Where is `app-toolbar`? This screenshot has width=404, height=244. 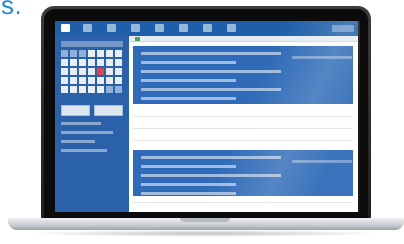
app-toolbar is located at coordinates (206, 28).